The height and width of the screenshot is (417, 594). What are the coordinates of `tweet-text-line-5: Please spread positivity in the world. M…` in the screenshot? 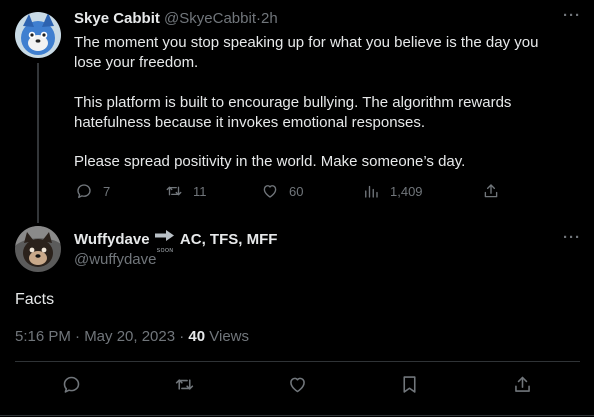 It's located at (270, 161).